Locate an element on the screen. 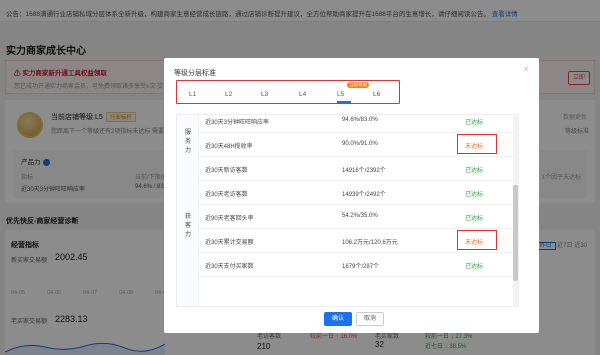 The image size is (600, 355). level-tabs: L1 L2 L3 L4 L5 当前等级 L6 is located at coordinates (288, 92).